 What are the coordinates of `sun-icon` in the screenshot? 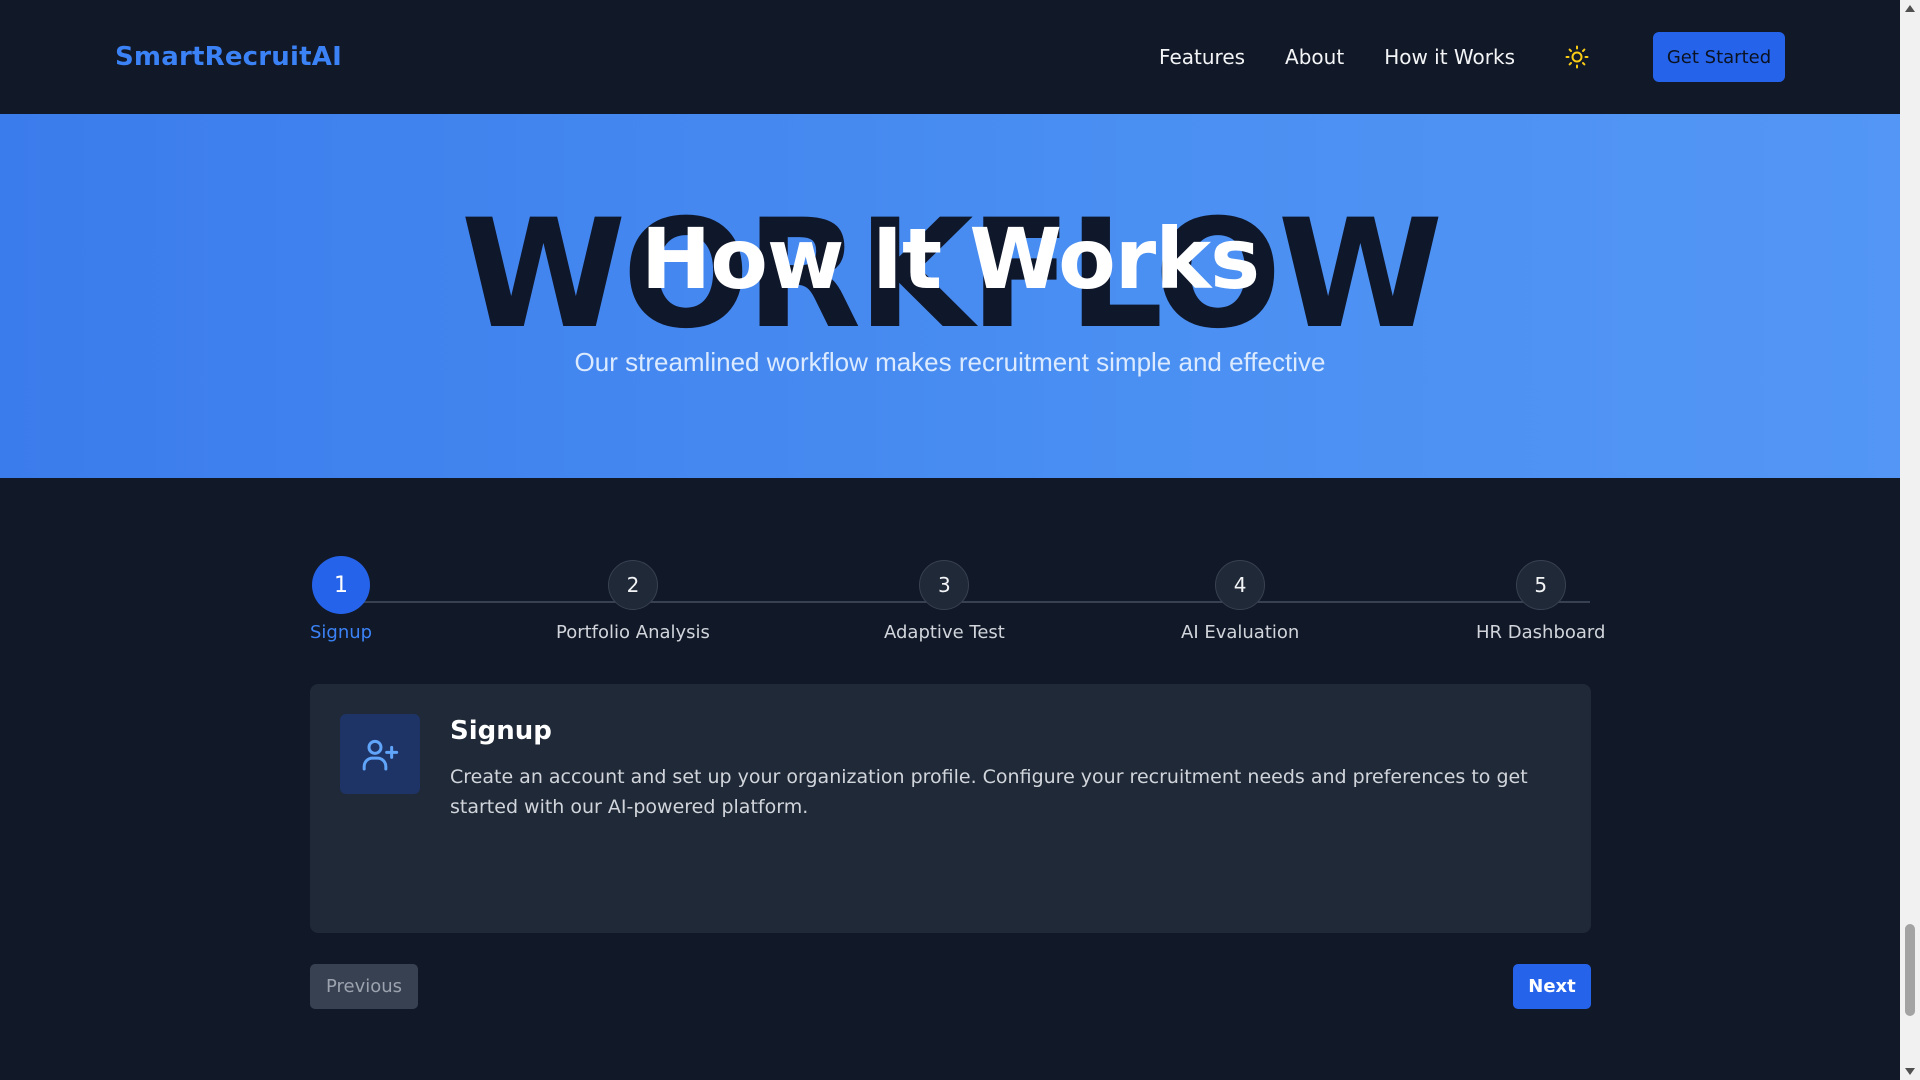 It's located at (1577, 57).